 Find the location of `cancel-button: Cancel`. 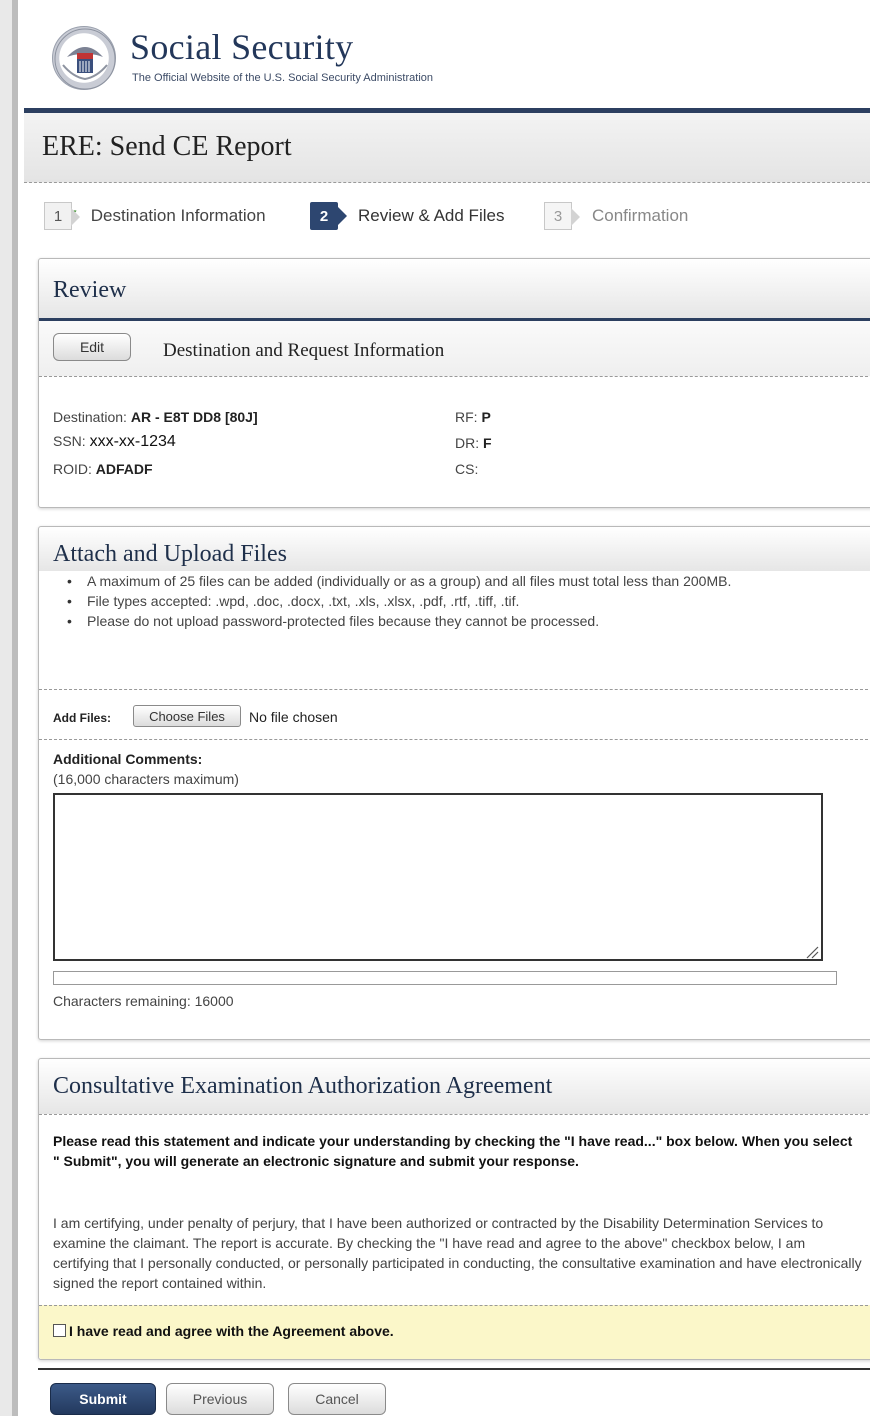

cancel-button: Cancel is located at coordinates (337, 1399).